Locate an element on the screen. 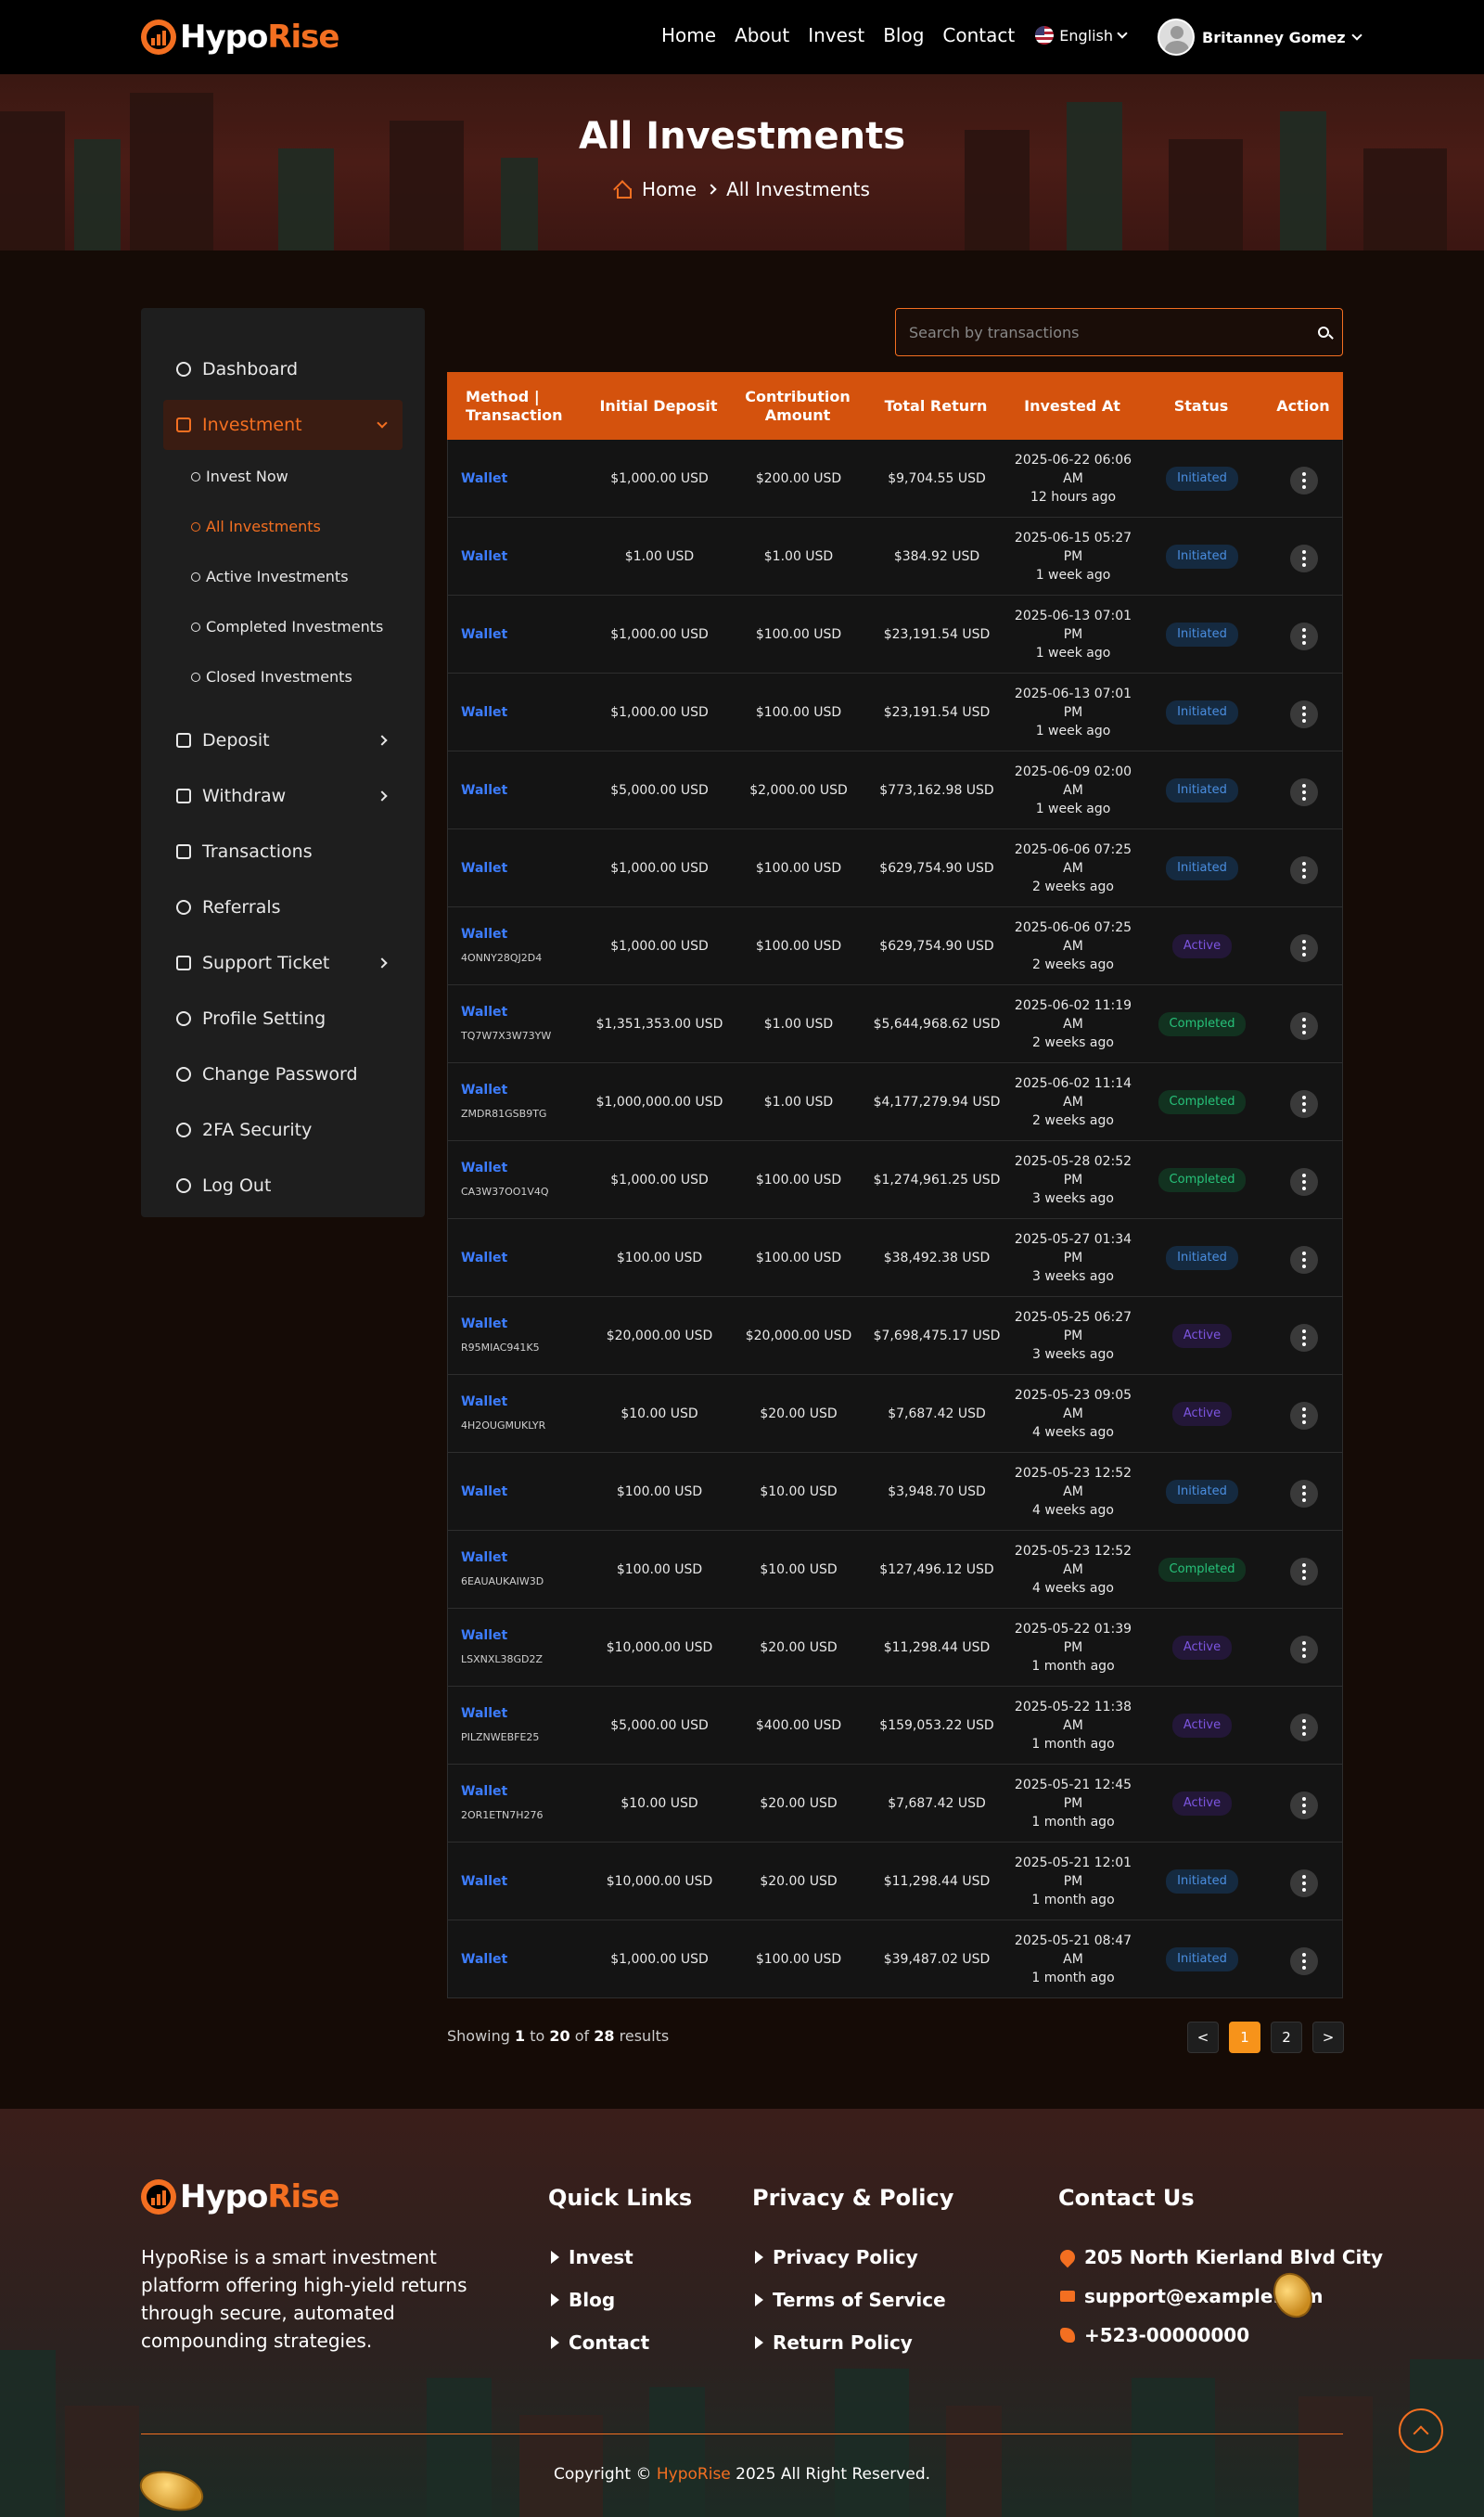 Image resolution: width=1484 pixels, height=2517 pixels. caret-right-icon is located at coordinates (555, 2300).